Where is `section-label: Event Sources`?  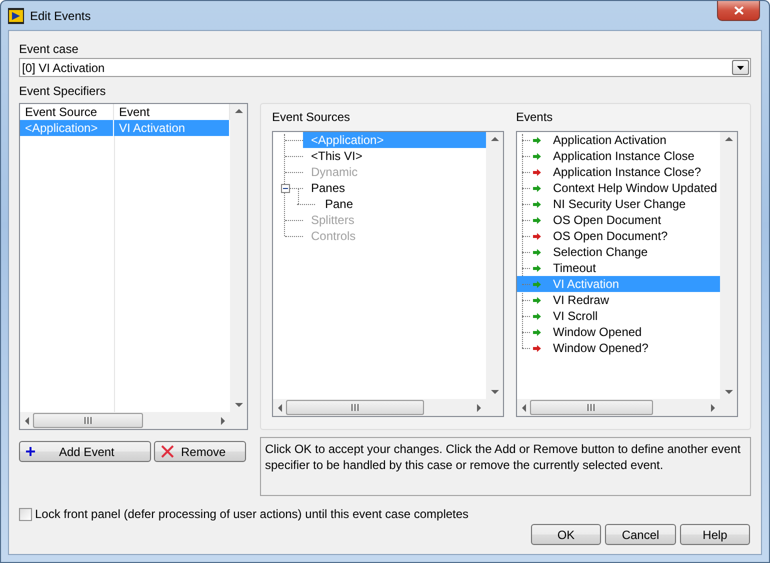 section-label: Event Sources is located at coordinates (312, 117).